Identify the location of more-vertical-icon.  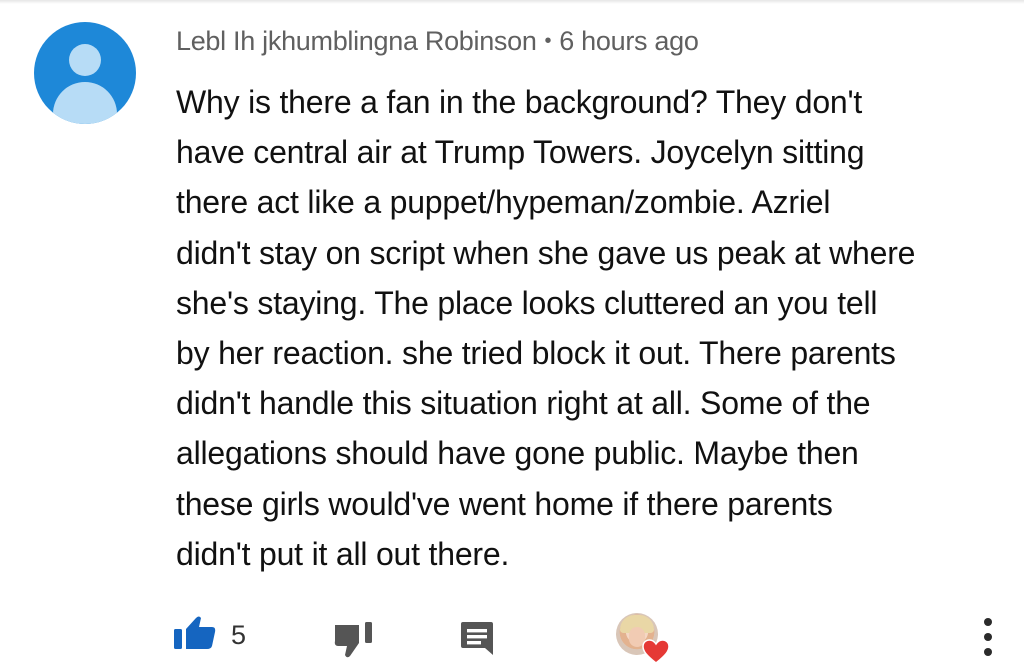
(988, 622).